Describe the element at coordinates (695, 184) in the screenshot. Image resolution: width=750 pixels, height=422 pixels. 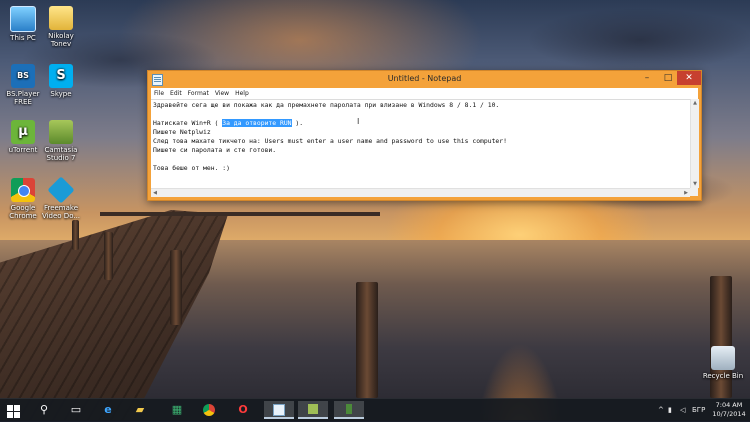
I see `scroll-down-icon: ▼` at that location.